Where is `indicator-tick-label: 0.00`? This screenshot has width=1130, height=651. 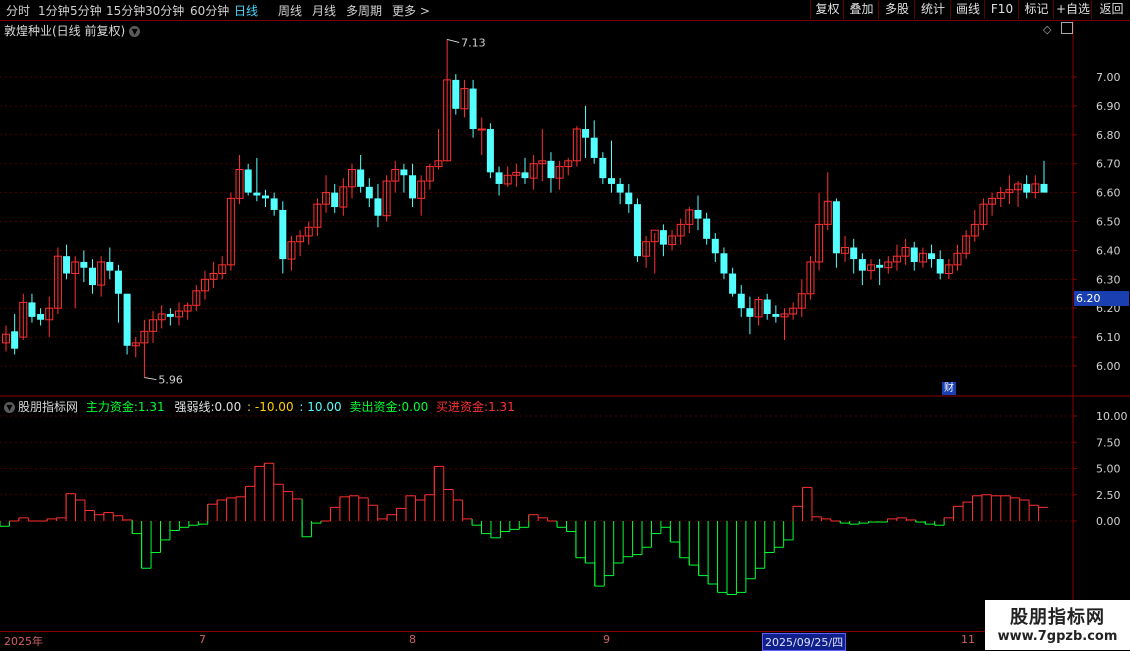
indicator-tick-label: 0.00 is located at coordinates (1108, 521).